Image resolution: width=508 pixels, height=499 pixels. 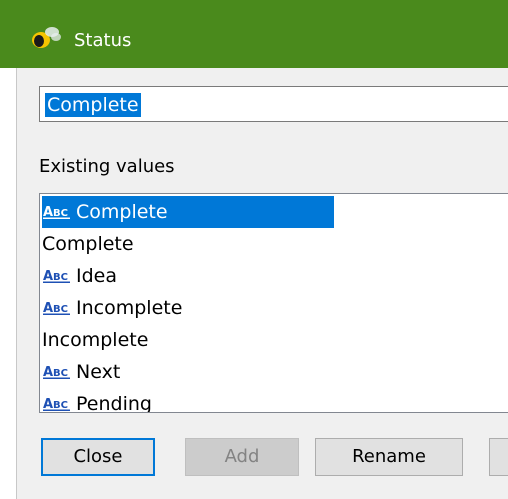 What do you see at coordinates (98, 457) in the screenshot?
I see `close-button: Close` at bounding box center [98, 457].